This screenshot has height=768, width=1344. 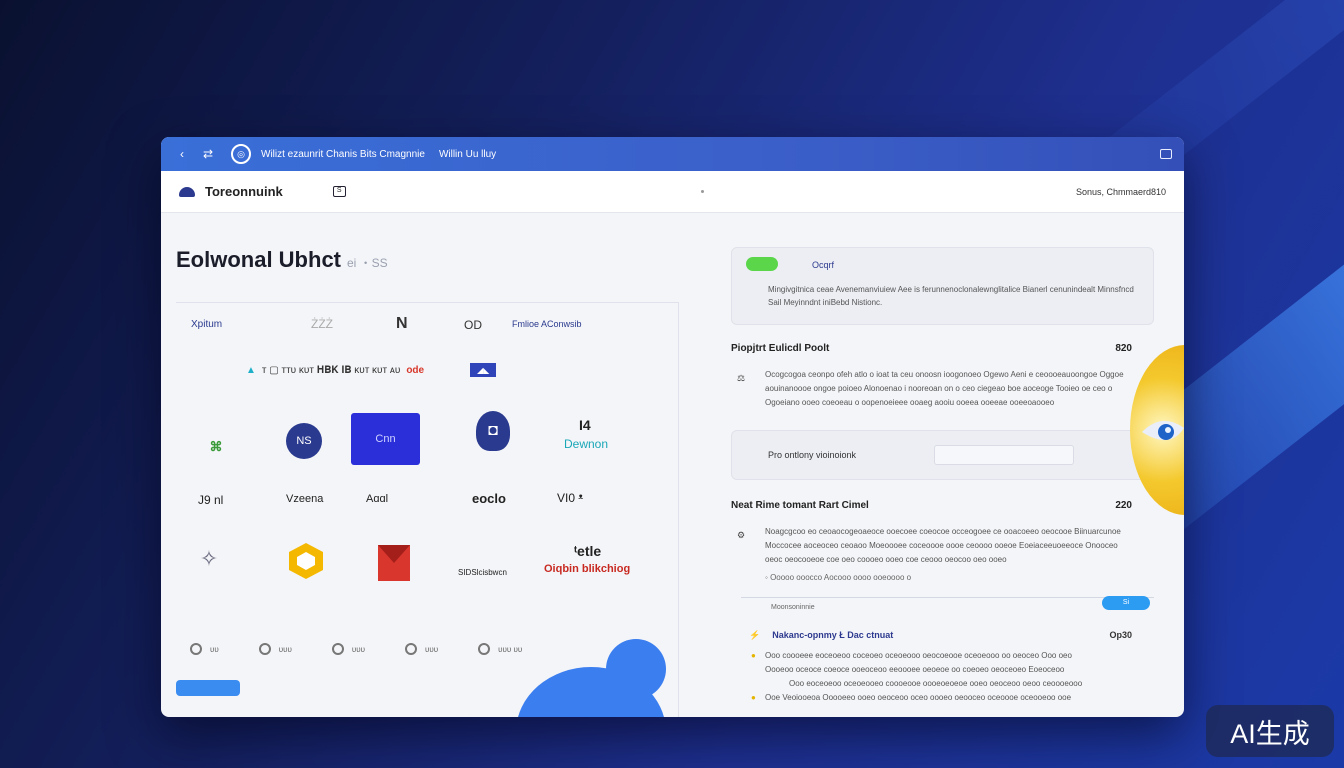 What do you see at coordinates (482, 572) in the screenshot?
I see `brand-name-text: SIDSlcisbwcn` at bounding box center [482, 572].